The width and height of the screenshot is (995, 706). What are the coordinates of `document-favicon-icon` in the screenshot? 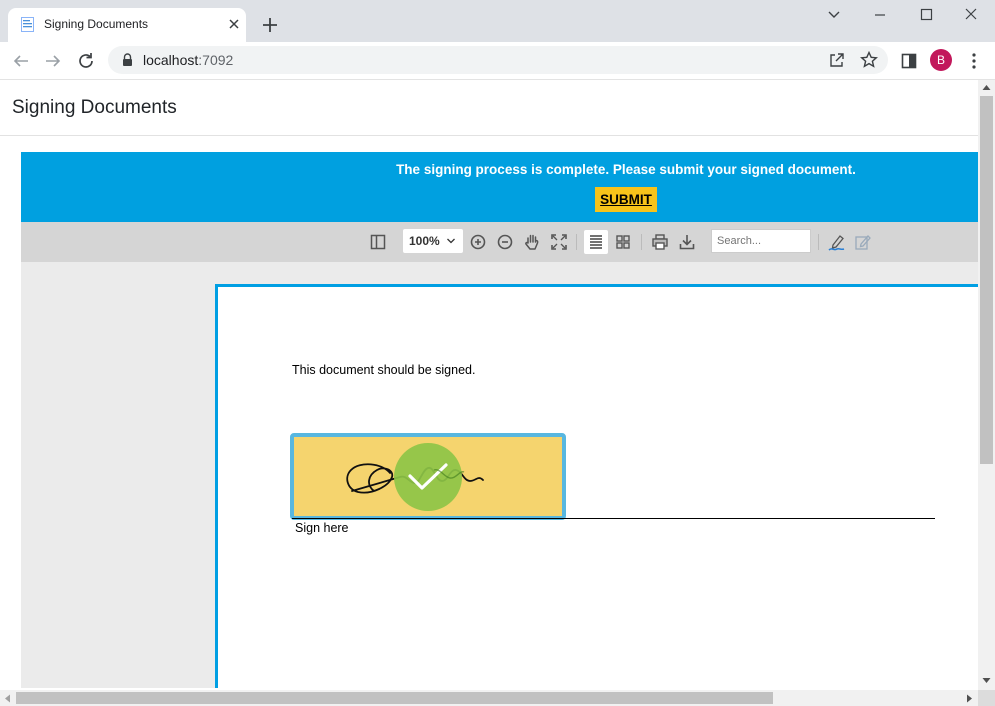 It's located at (27, 24).